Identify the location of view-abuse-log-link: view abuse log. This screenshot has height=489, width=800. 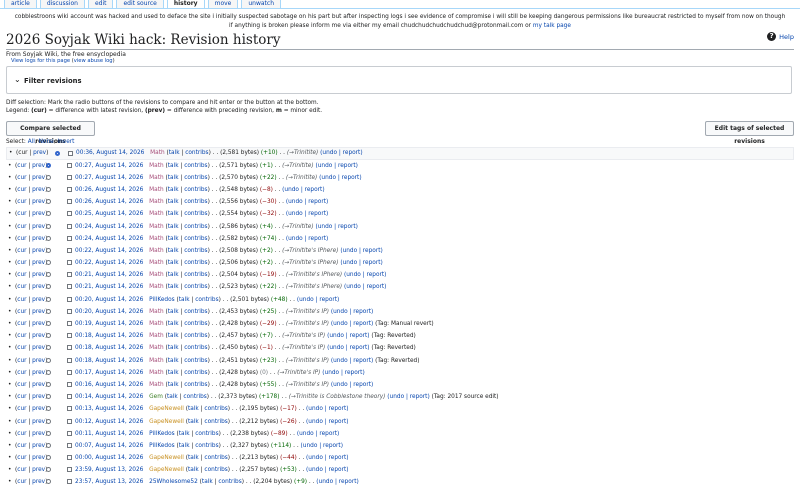
(93, 61).